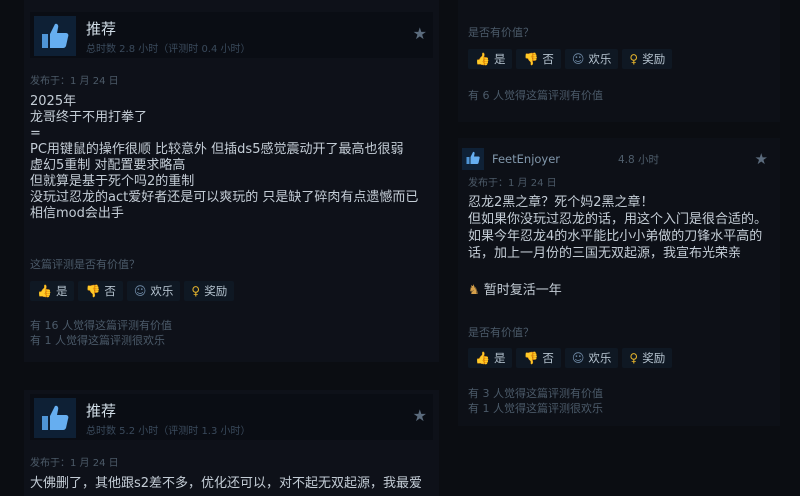 Image resolution: width=800 pixels, height=496 pixels. What do you see at coordinates (515, 290) in the screenshot?
I see `review-body-tail: ♞ 暂时复活一年` at bounding box center [515, 290].